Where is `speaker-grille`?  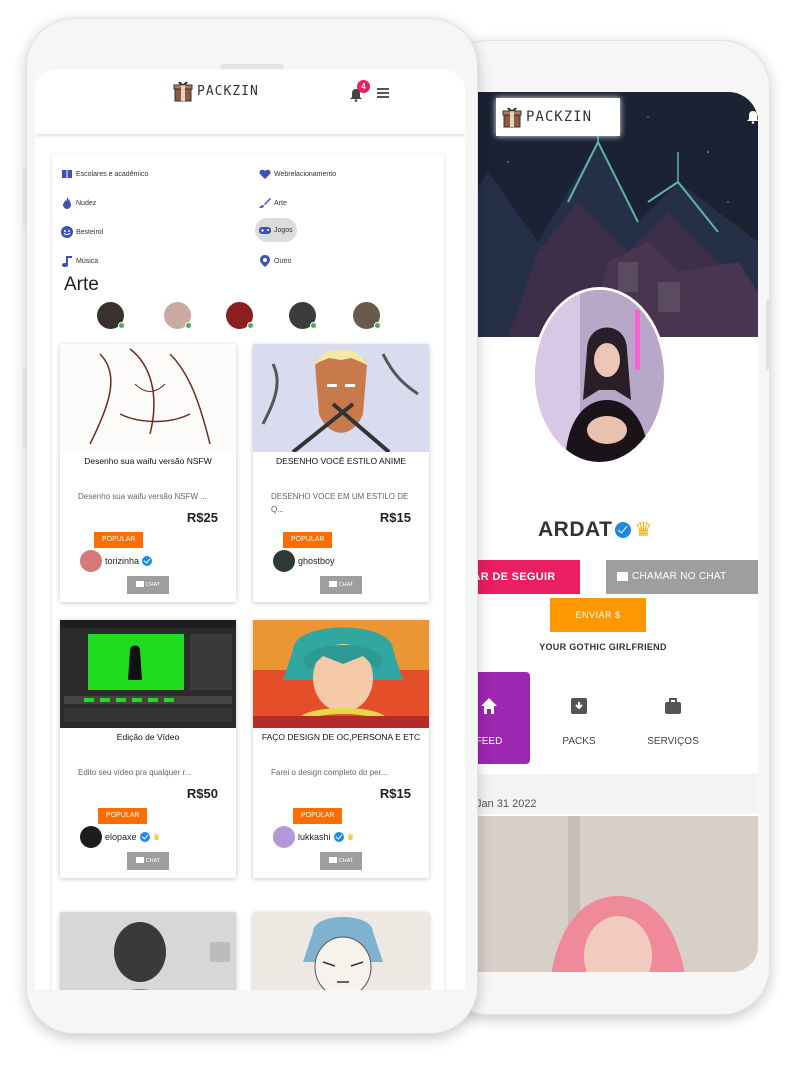 speaker-grille is located at coordinates (252, 66).